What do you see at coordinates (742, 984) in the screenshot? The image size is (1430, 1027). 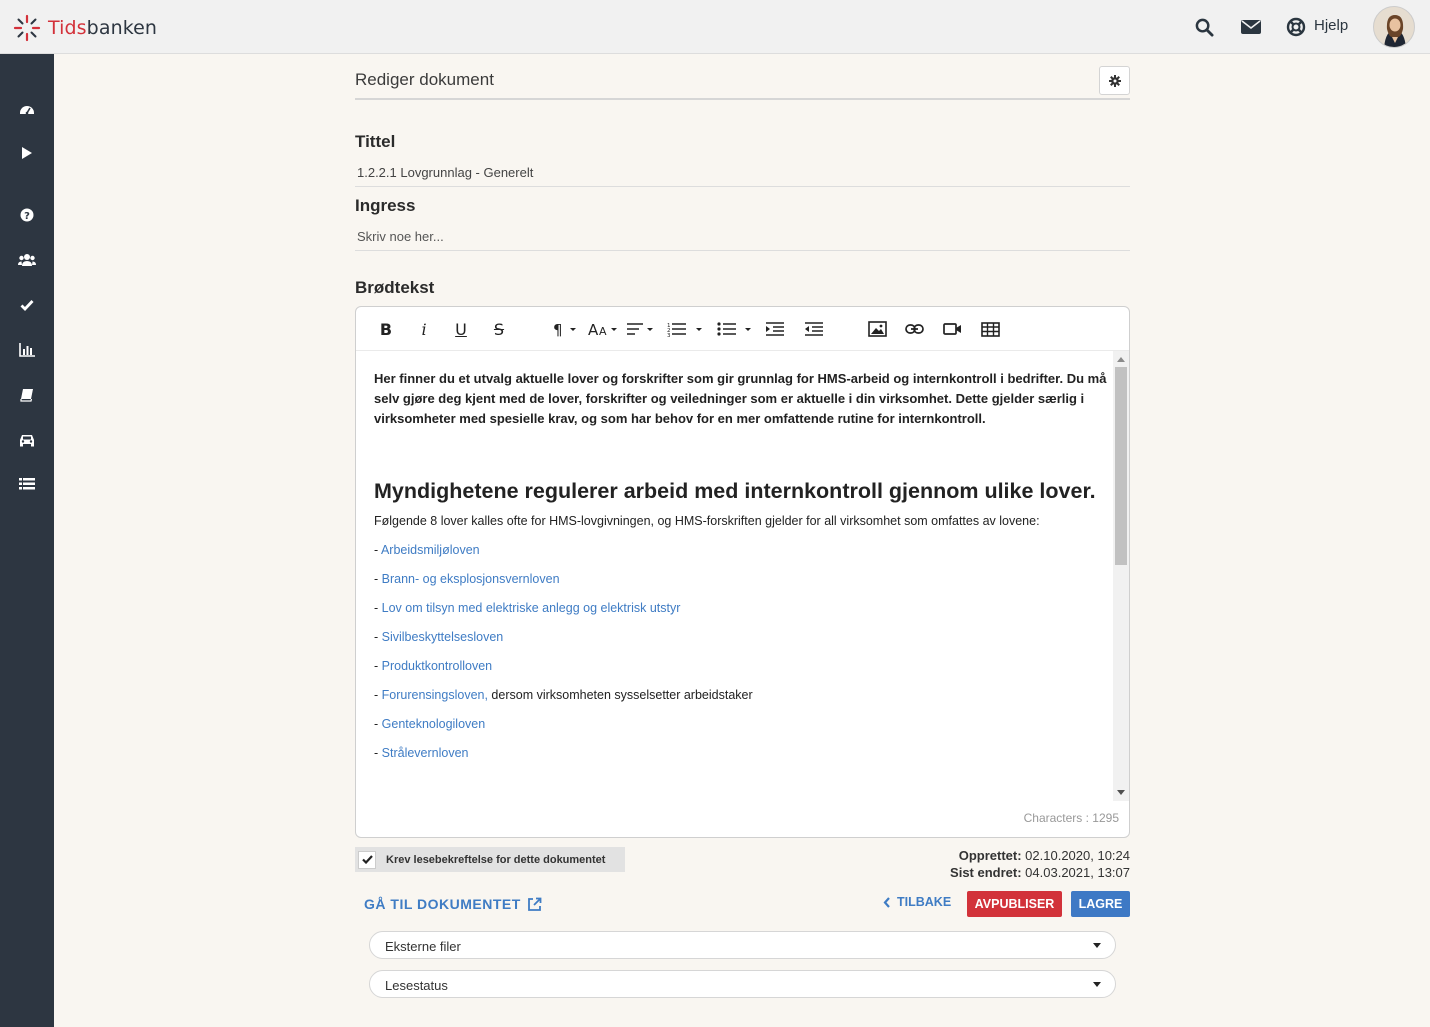 I see `read-status-dropdown: Lesestatus` at bounding box center [742, 984].